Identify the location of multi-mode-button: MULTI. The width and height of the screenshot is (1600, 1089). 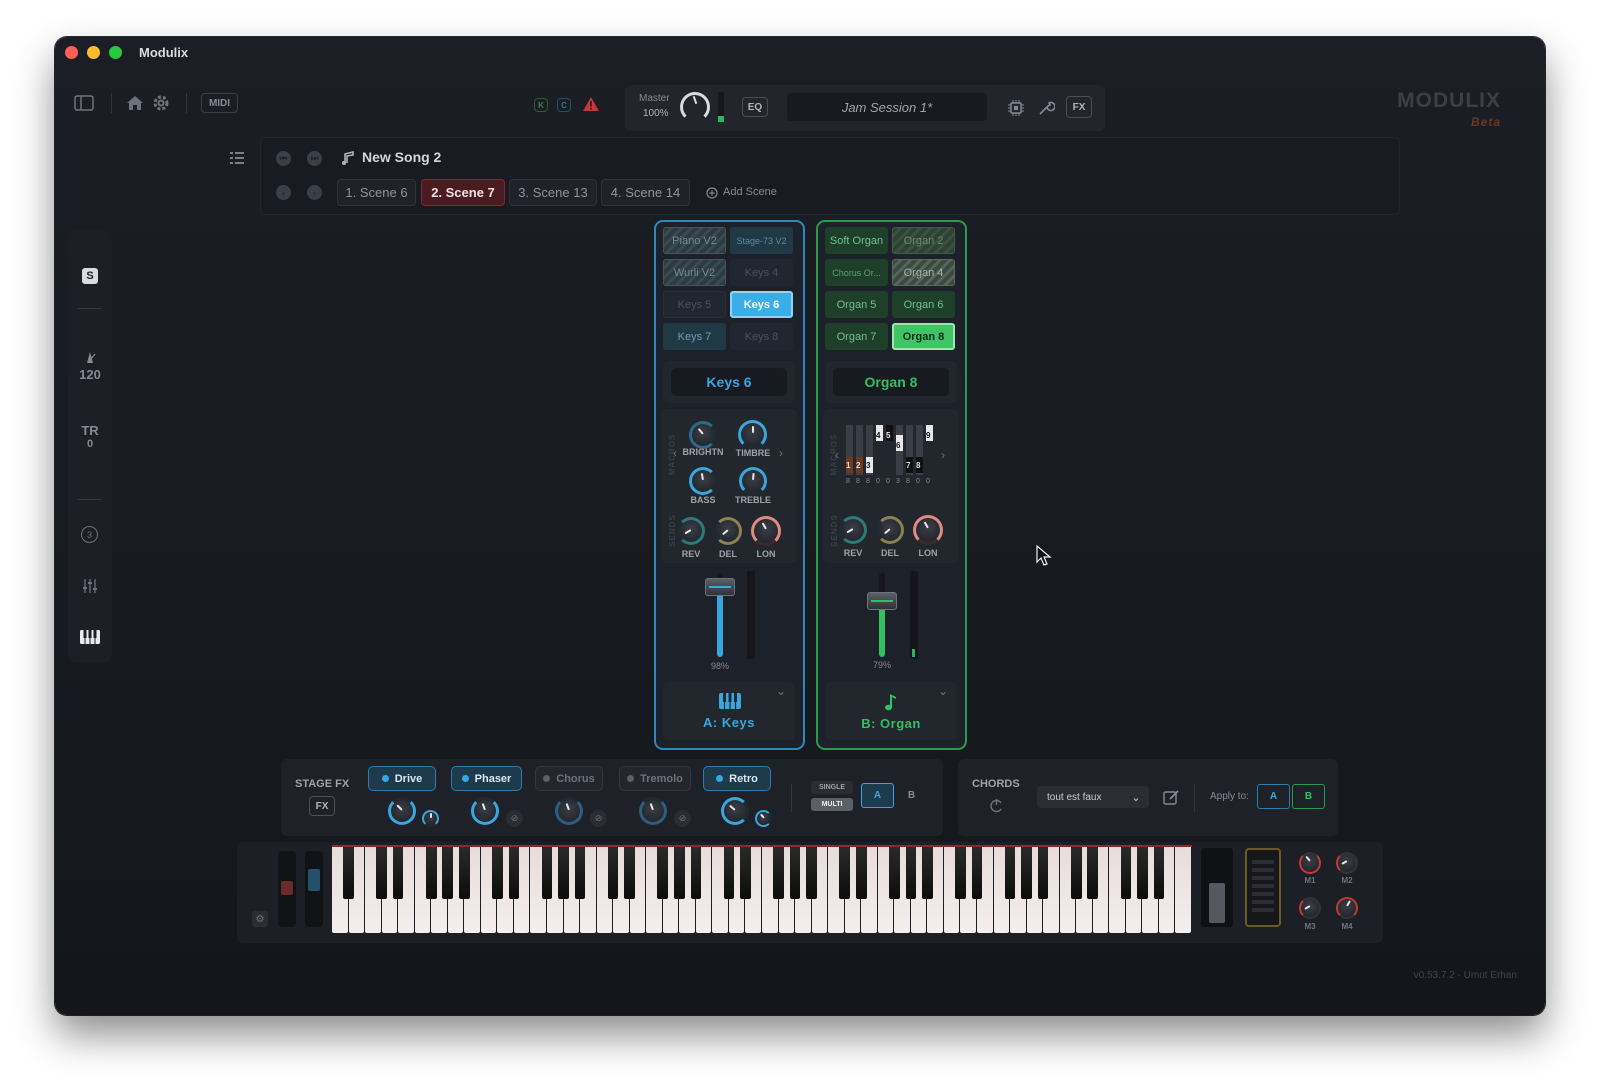
(832, 804).